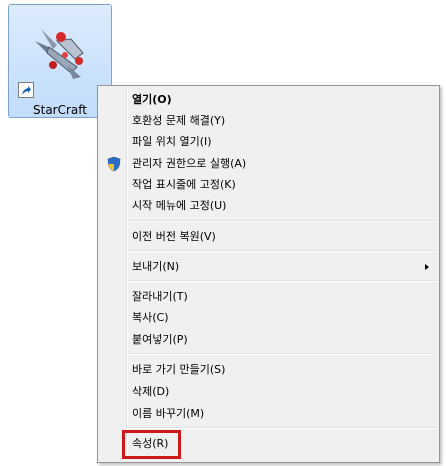 Image resolution: width=446 pixels, height=466 pixels. I want to click on menu-item-compat-troubleshoot: 호환성 문제 해결(Y), so click(268, 121).